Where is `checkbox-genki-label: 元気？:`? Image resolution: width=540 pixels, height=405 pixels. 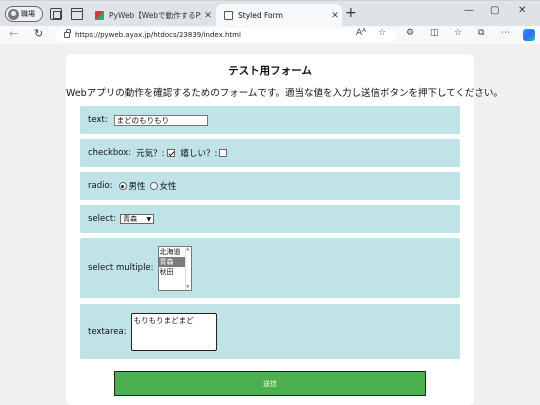
checkbox-genki-label: 元気？: is located at coordinates (150, 154).